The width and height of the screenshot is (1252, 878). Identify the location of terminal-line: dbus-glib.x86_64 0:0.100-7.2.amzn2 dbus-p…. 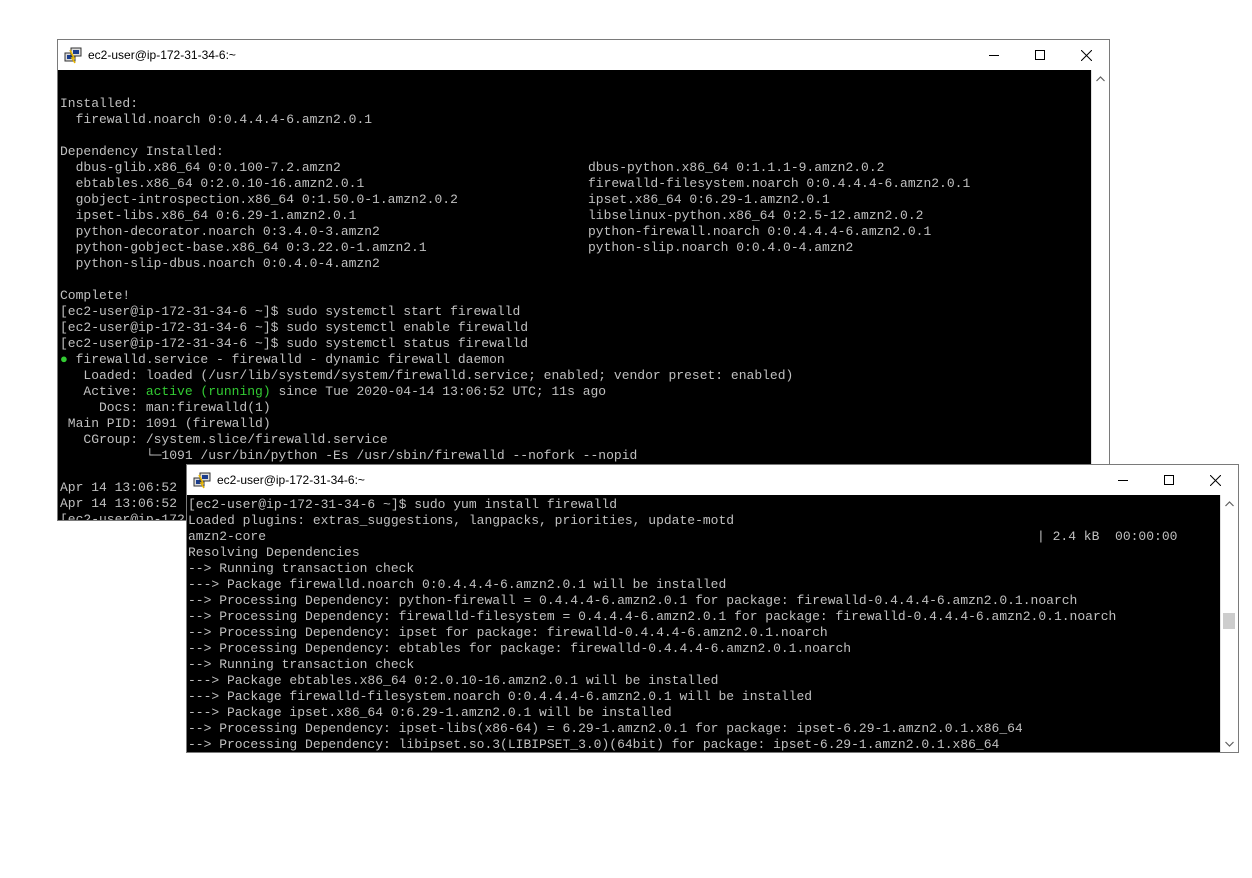
(576, 168).